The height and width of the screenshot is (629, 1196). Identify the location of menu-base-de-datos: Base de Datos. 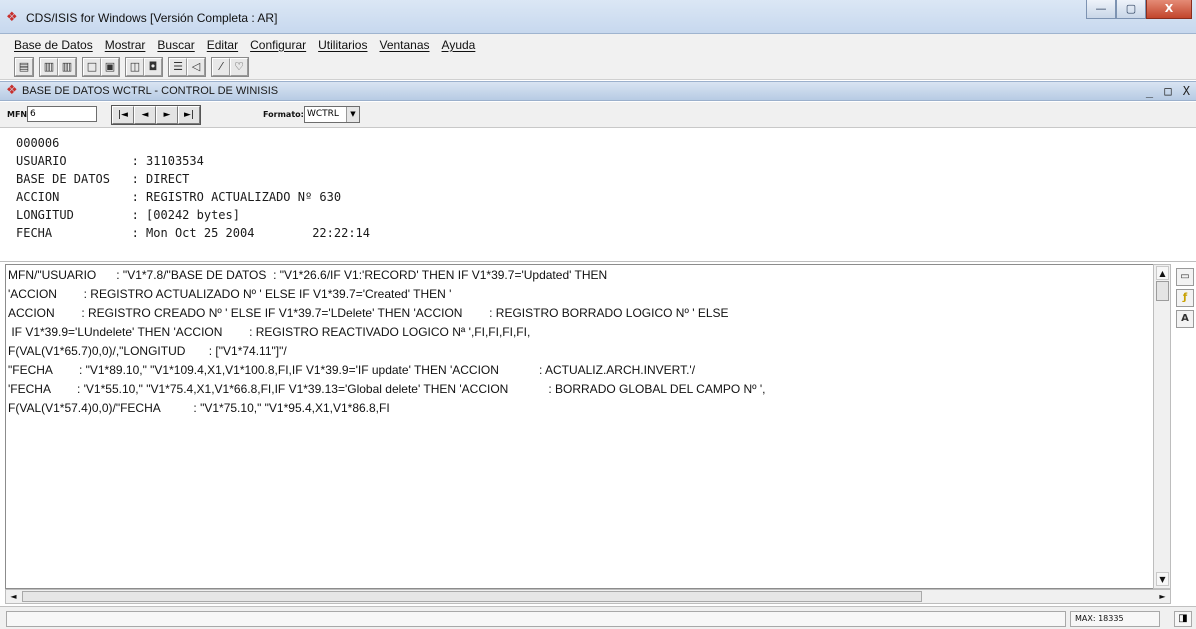
(53, 45).